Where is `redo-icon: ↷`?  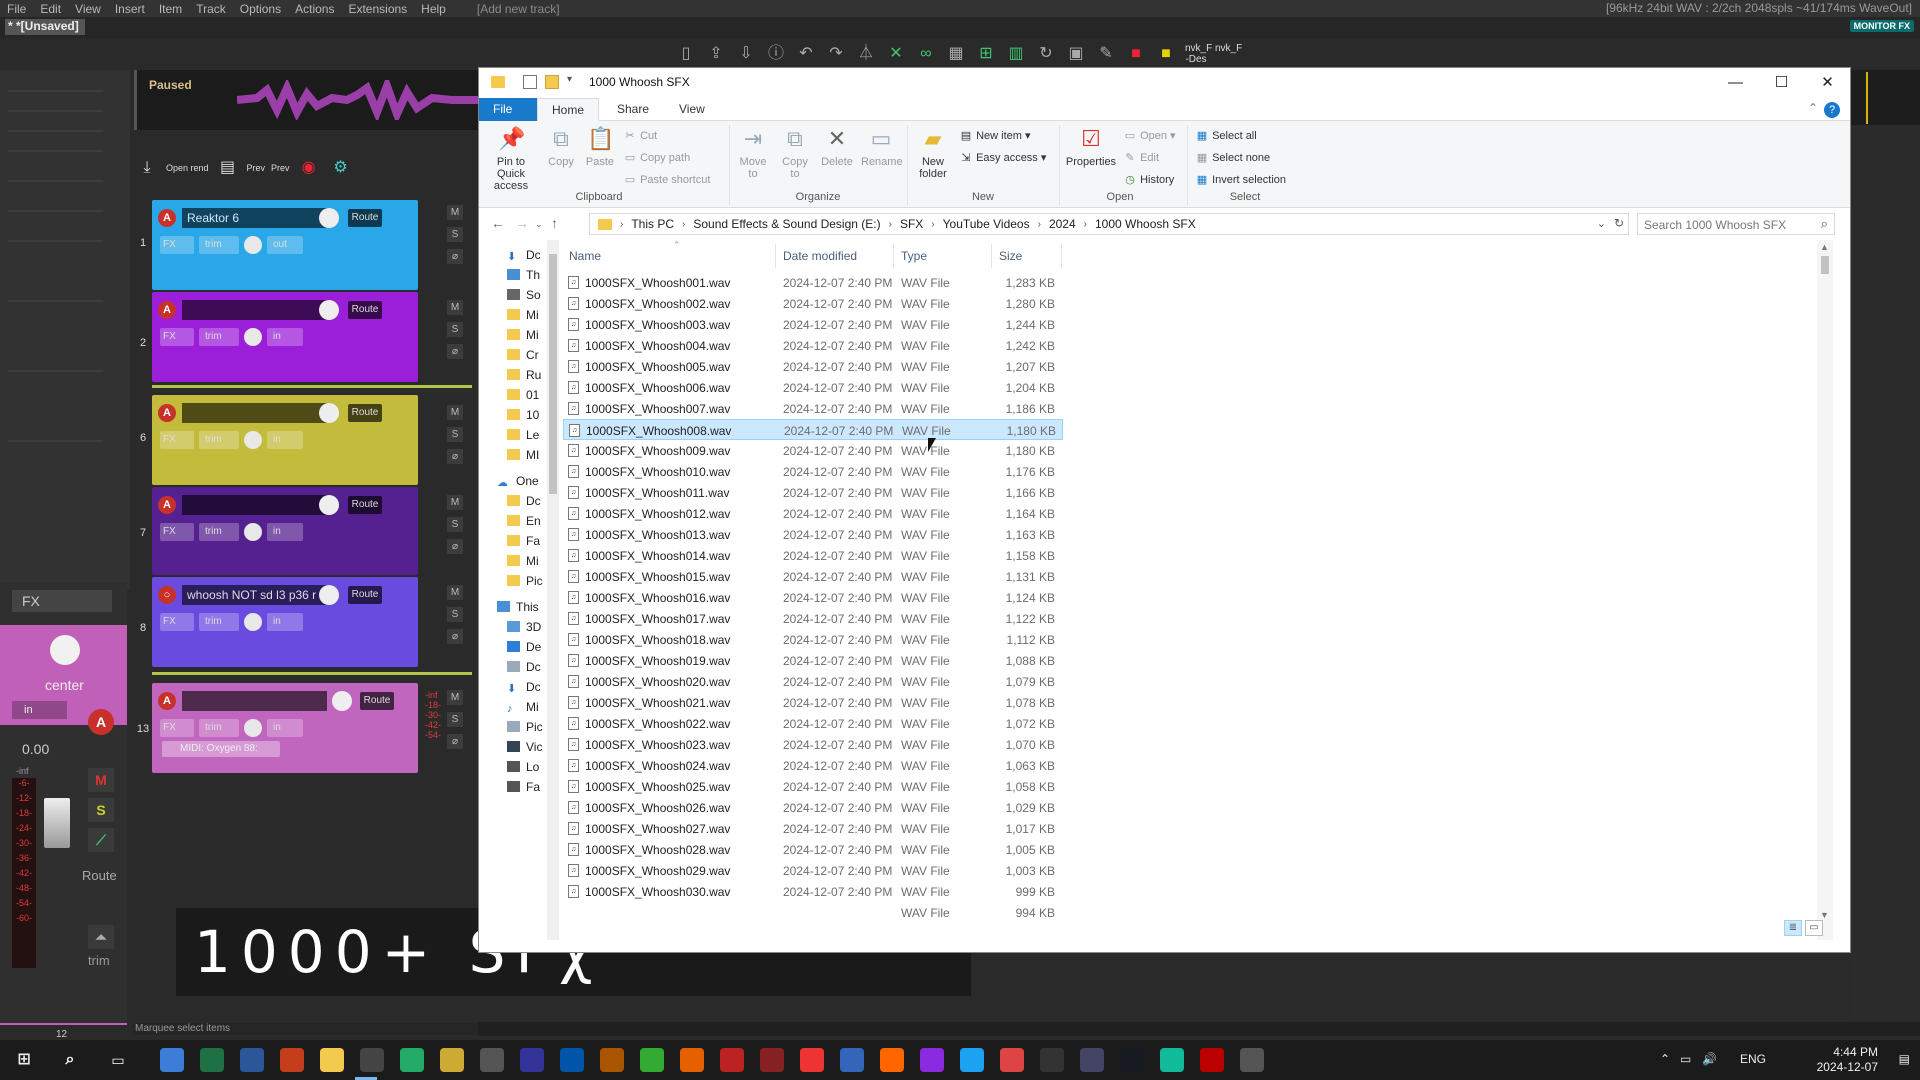
redo-icon: ↷ is located at coordinates (836, 54).